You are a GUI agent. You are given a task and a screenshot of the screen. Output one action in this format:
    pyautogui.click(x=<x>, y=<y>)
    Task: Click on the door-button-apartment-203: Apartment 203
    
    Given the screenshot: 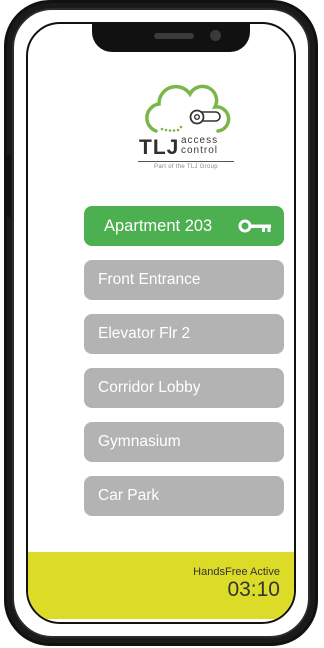 What is the action you would take?
    pyautogui.click(x=184, y=226)
    